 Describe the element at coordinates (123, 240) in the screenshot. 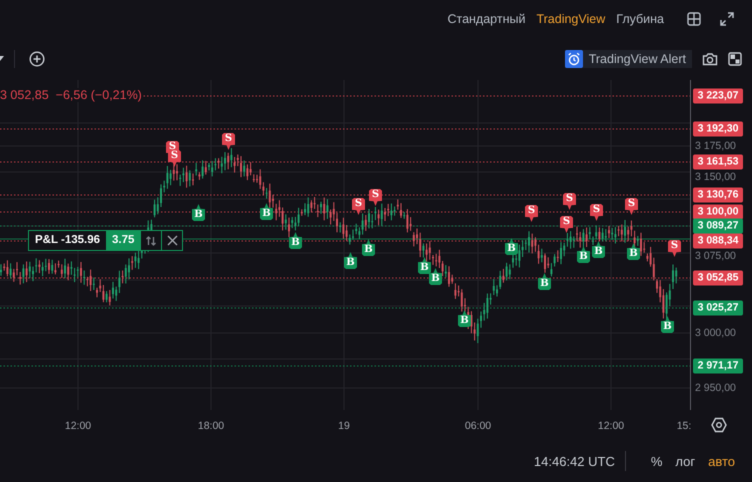

I see `position-quantity: 3.75` at that location.